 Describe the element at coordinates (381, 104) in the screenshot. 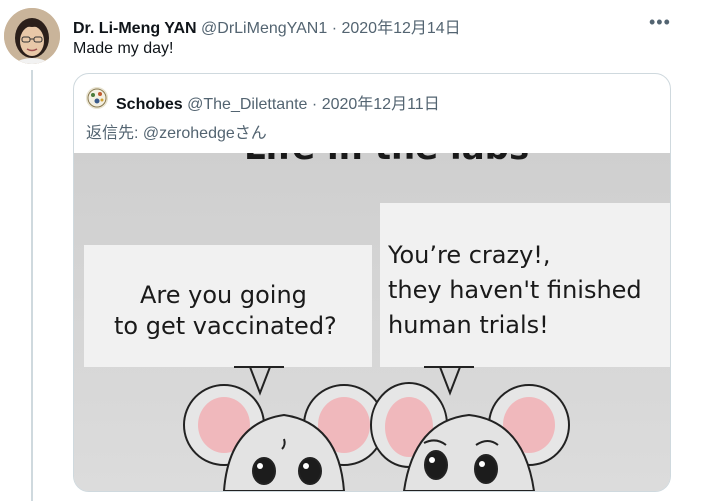

I see `quoted-tweet-date: 2020年12月11日` at that location.